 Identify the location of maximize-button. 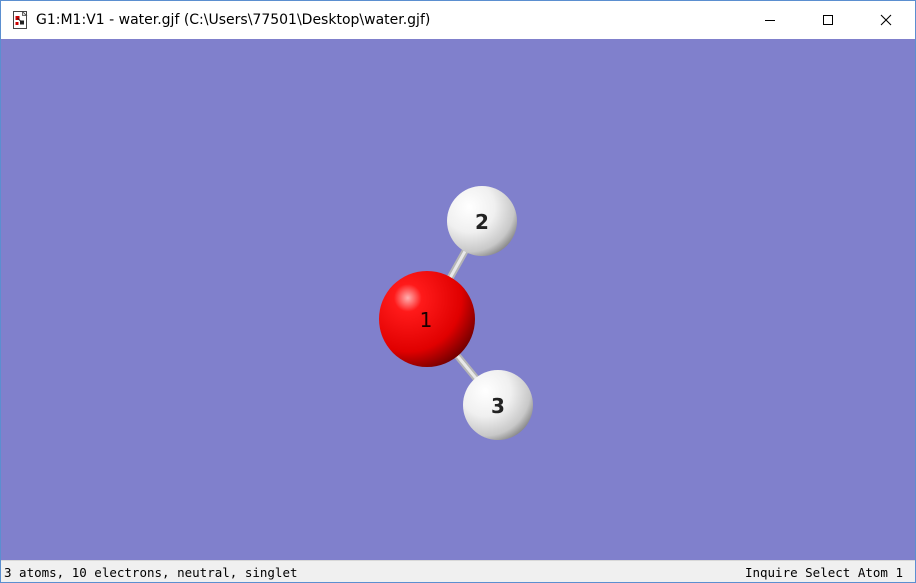
(828, 20).